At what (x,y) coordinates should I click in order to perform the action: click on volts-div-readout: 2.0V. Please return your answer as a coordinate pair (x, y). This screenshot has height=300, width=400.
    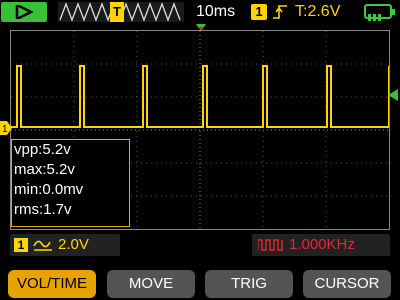
    Looking at the image, I should click on (73, 244).